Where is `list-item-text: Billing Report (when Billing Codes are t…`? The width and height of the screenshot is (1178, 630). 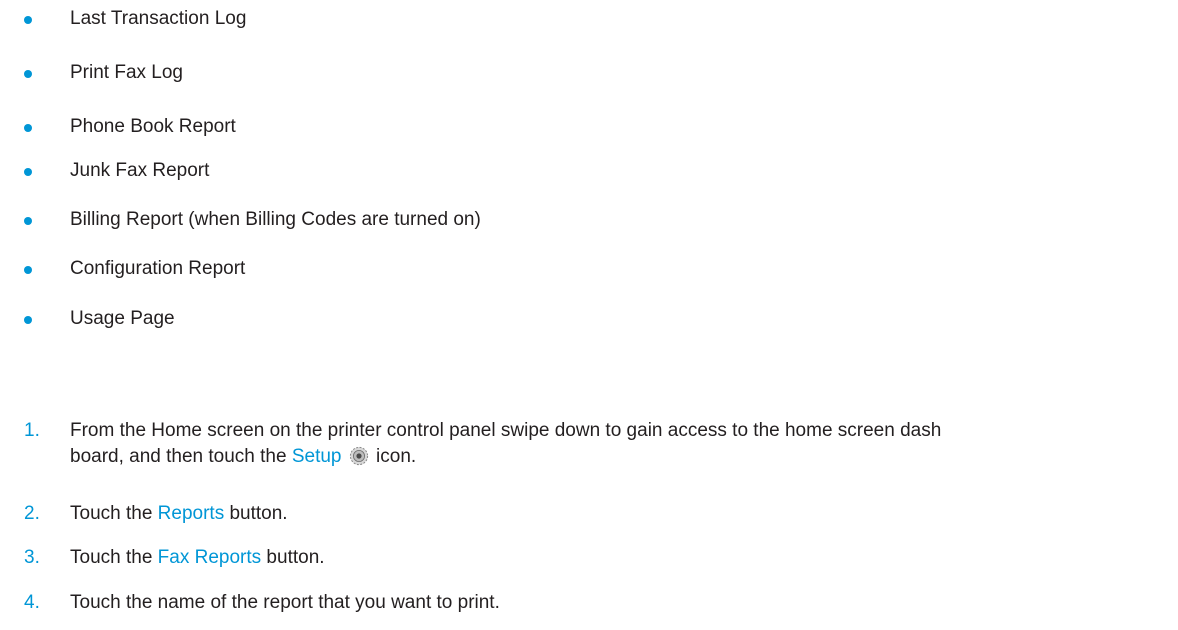
list-item-text: Billing Report (when Billing Codes are t… is located at coordinates (275, 219).